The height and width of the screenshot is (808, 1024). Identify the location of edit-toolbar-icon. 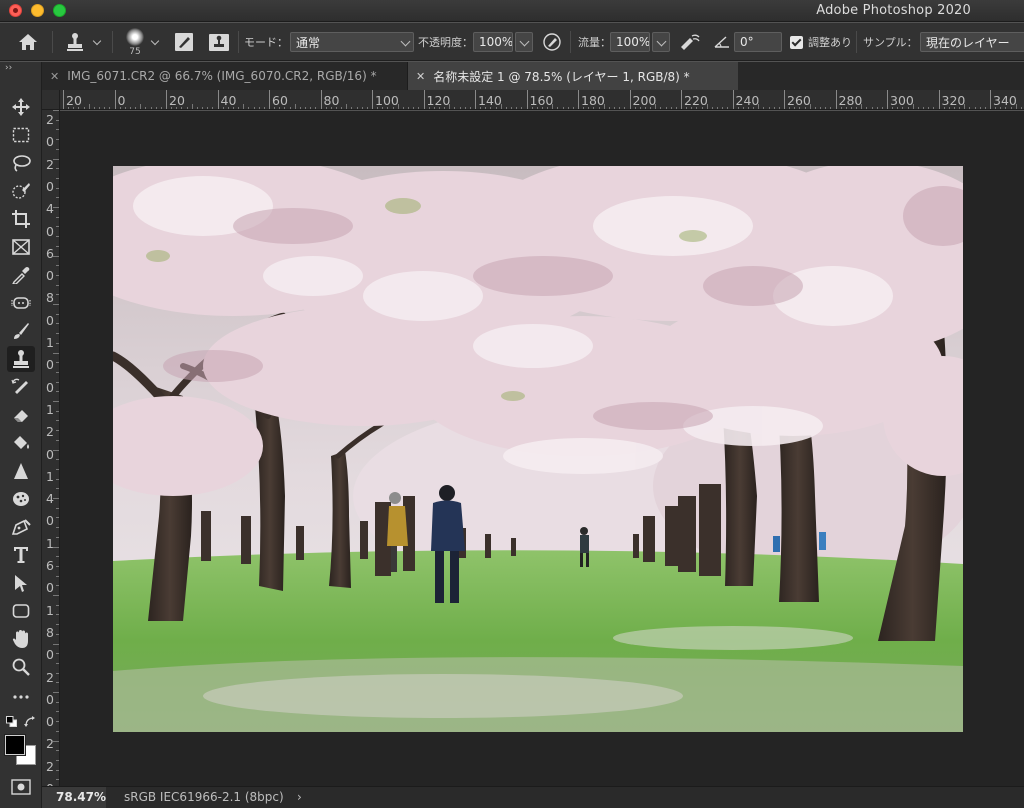
(21, 697).